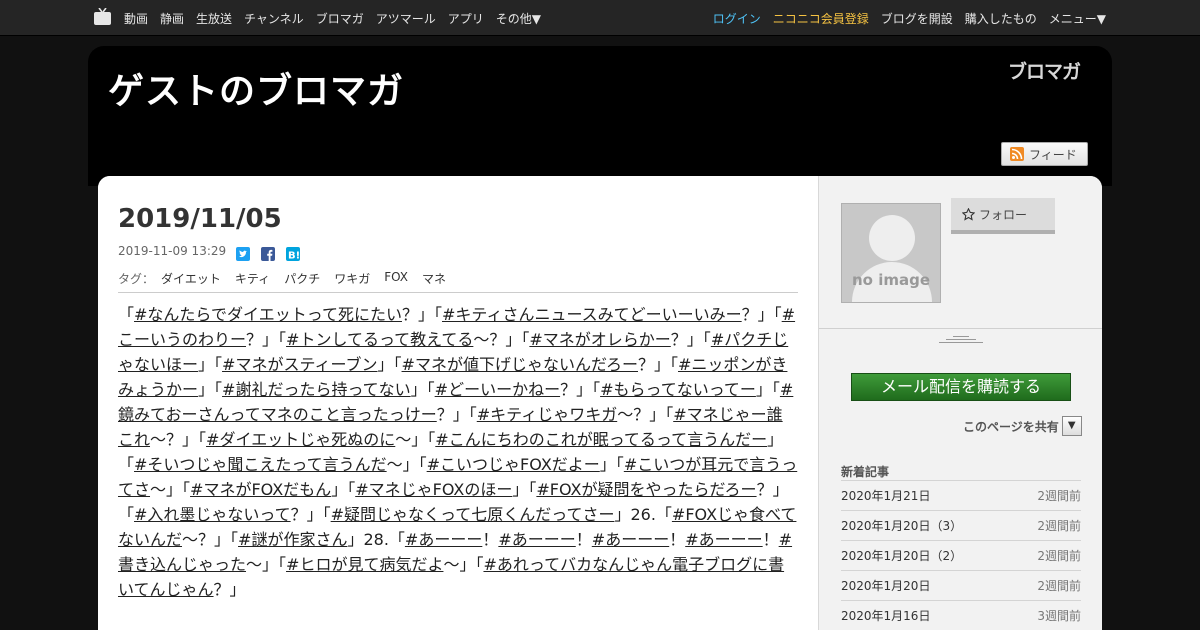 The height and width of the screenshot is (630, 1200). What do you see at coordinates (601, 439) in the screenshot?
I see `hashtag-link: #こんにちわのこれが眠ってるって言うんだー` at bounding box center [601, 439].